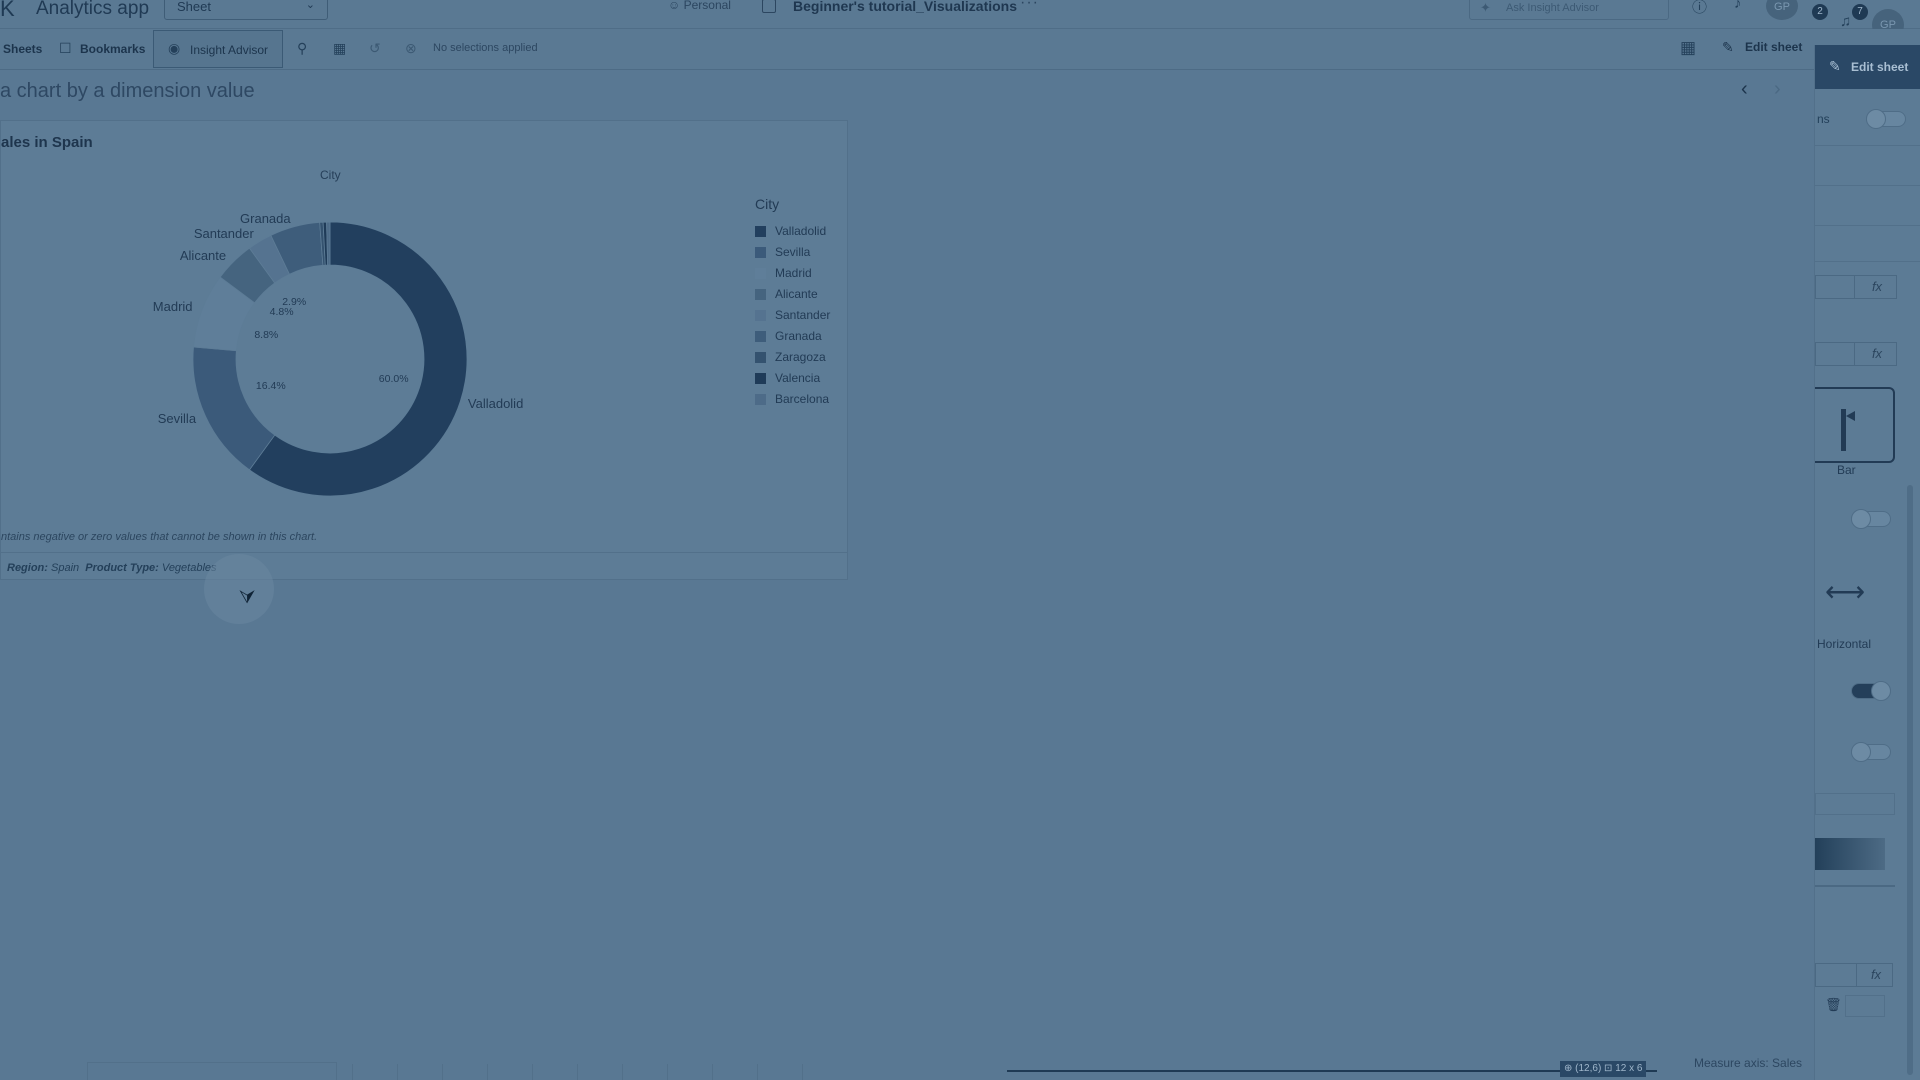 The width and height of the screenshot is (1920, 1080). I want to click on grid-coordinates-badge: ⊕ (12,6) ⊡ 12 x 6, so click(1603, 1069).